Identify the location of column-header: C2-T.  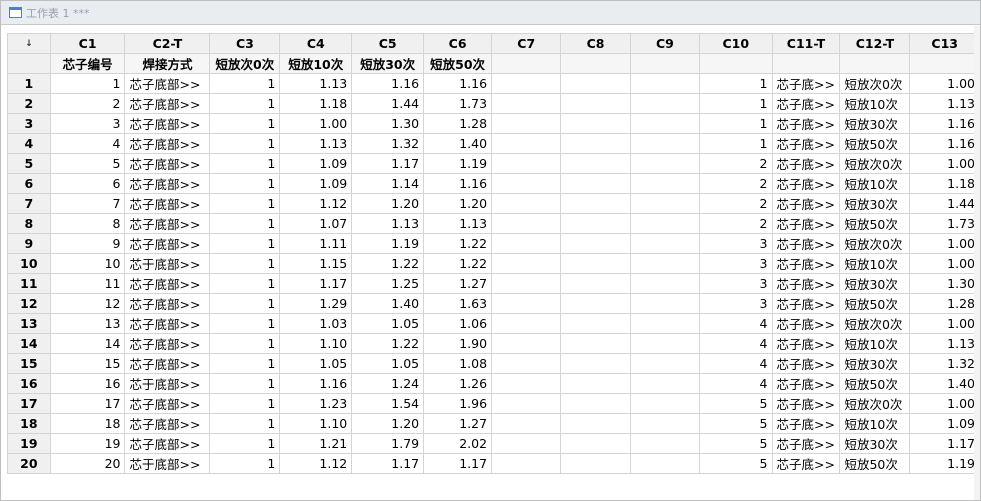
(167, 43).